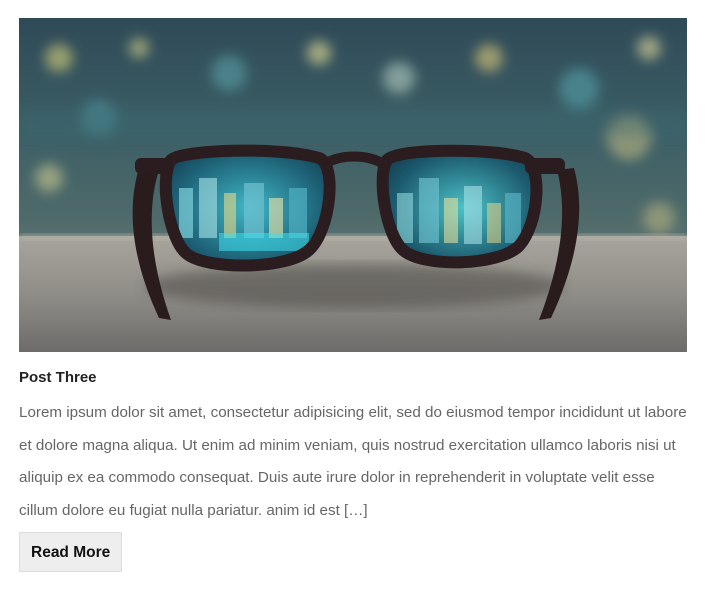  What do you see at coordinates (71, 552) in the screenshot?
I see `read-more-button: Read More` at bounding box center [71, 552].